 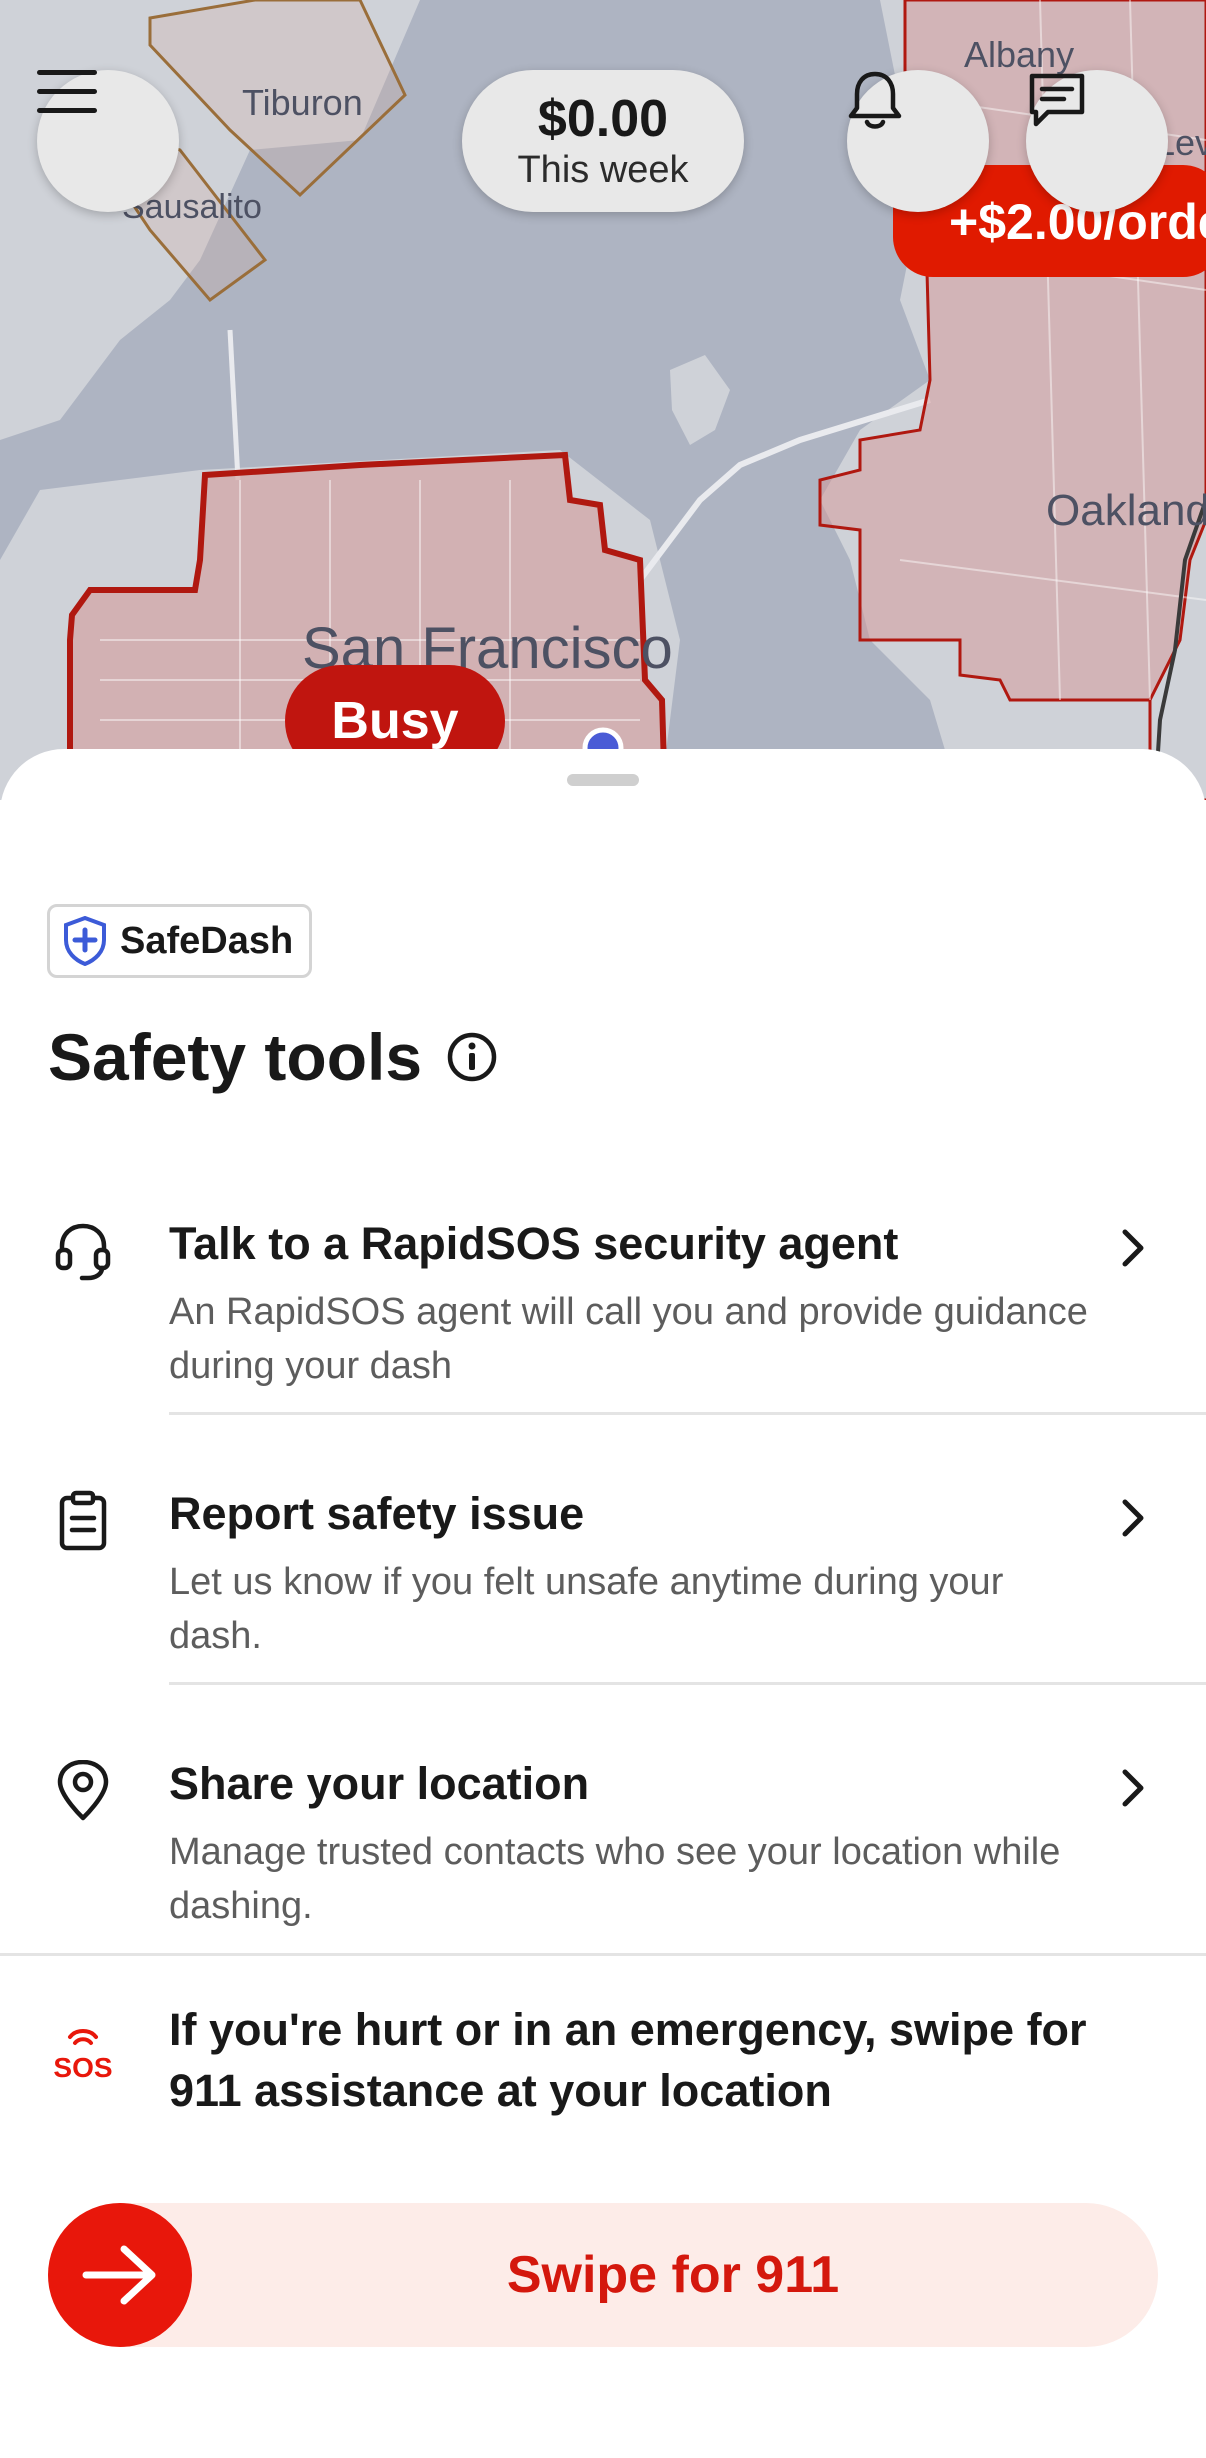 I want to click on safedash-label: SafeDash, so click(x=207, y=940).